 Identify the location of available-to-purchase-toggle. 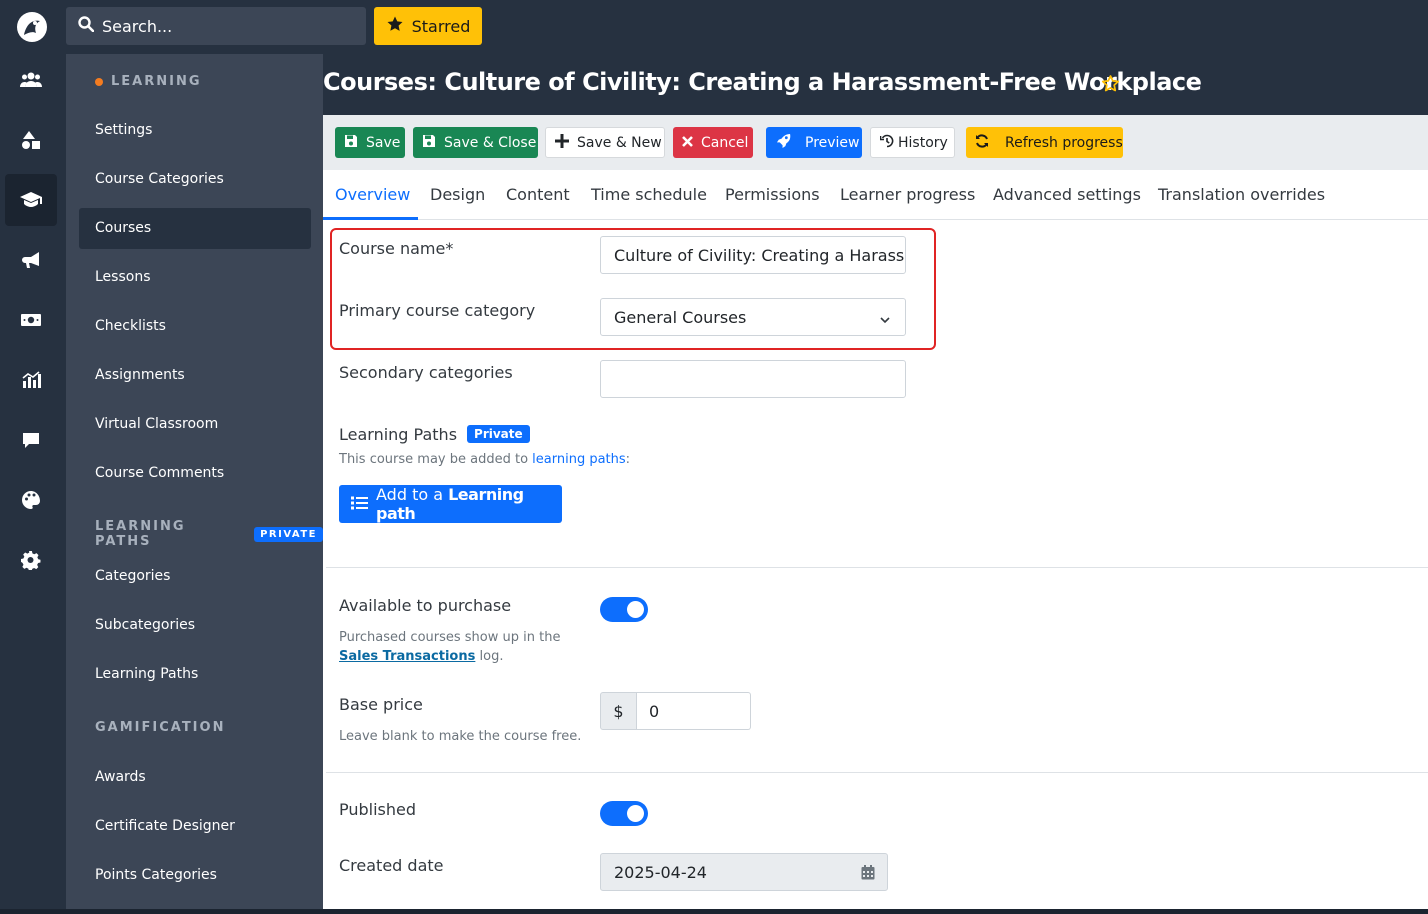
(624, 609).